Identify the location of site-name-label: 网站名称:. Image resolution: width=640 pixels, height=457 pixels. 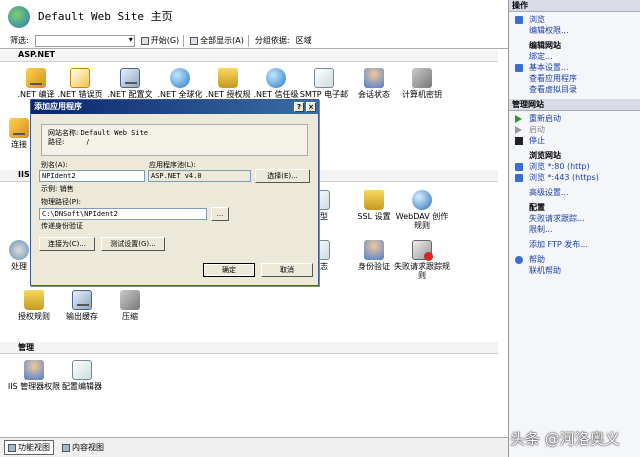
(63, 133).